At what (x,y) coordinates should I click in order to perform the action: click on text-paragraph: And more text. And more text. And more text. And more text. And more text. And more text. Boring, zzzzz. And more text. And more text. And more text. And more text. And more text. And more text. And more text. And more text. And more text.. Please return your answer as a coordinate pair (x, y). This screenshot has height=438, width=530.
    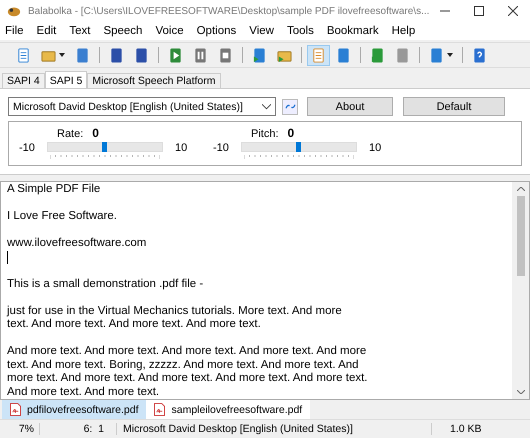
    Looking at the image, I should click on (188, 372).